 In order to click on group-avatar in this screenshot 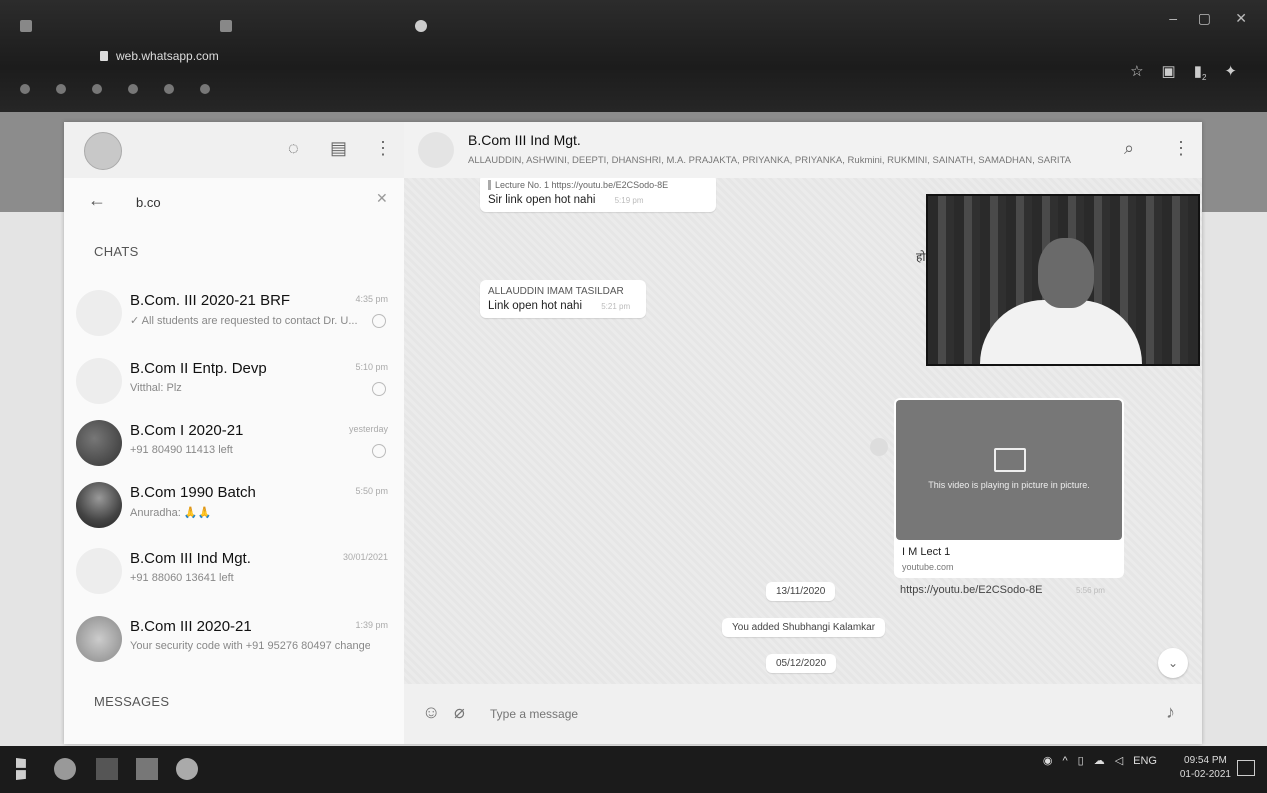, I will do `click(436, 150)`.